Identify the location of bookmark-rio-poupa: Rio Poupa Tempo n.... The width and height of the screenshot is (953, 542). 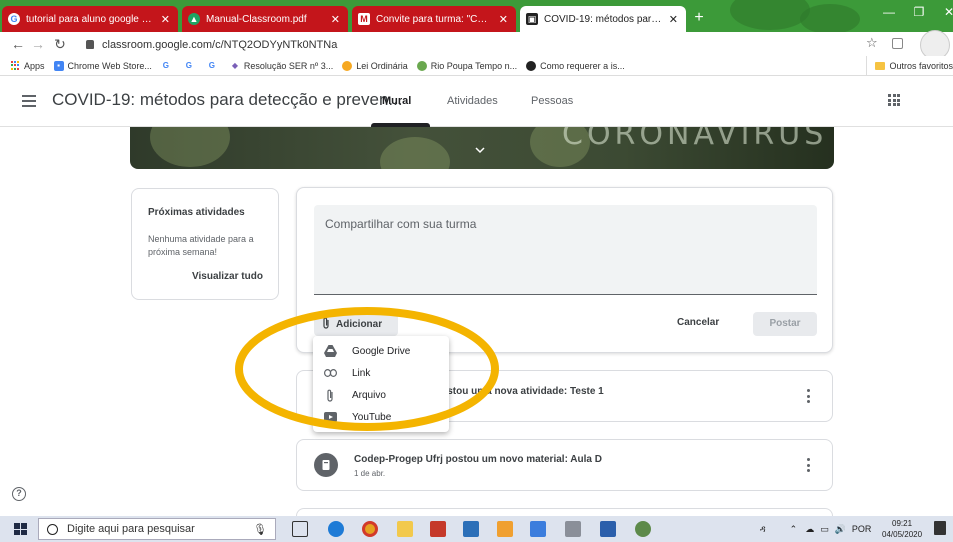
(466, 65).